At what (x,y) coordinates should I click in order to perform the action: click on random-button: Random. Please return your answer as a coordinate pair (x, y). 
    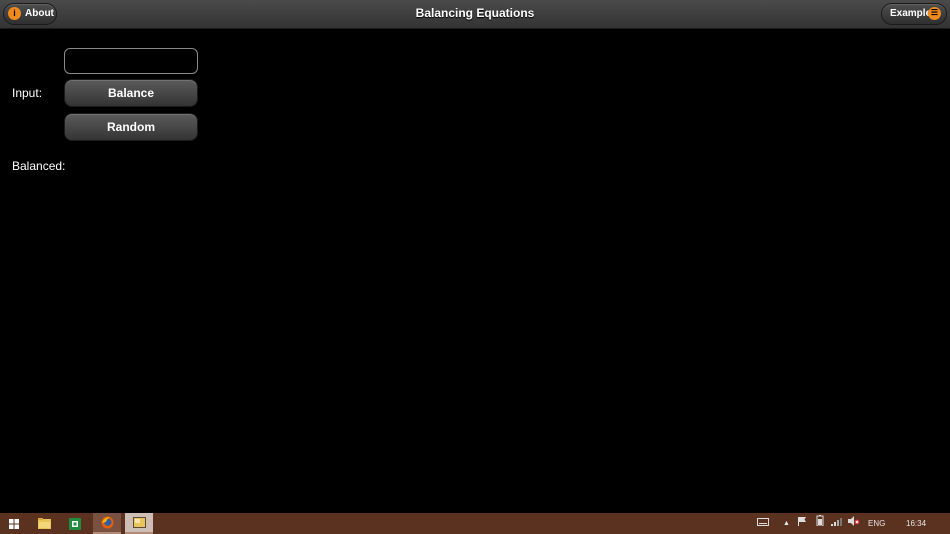
    Looking at the image, I should click on (131, 127).